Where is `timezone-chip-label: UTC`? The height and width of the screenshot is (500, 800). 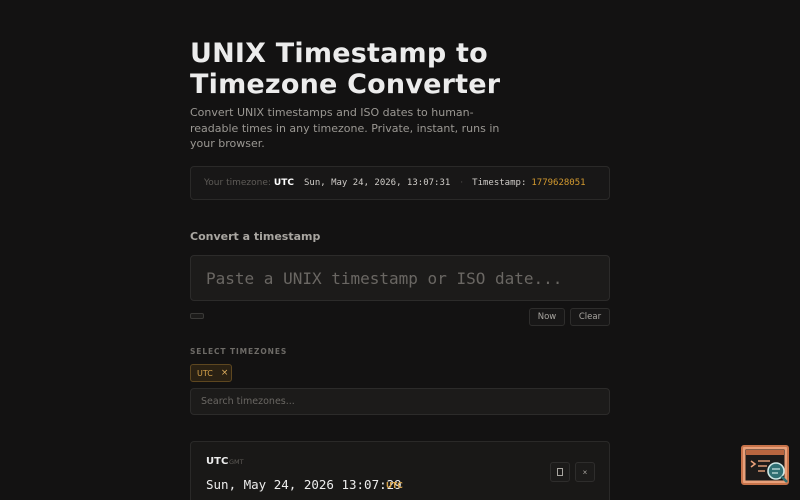 timezone-chip-label: UTC is located at coordinates (205, 373).